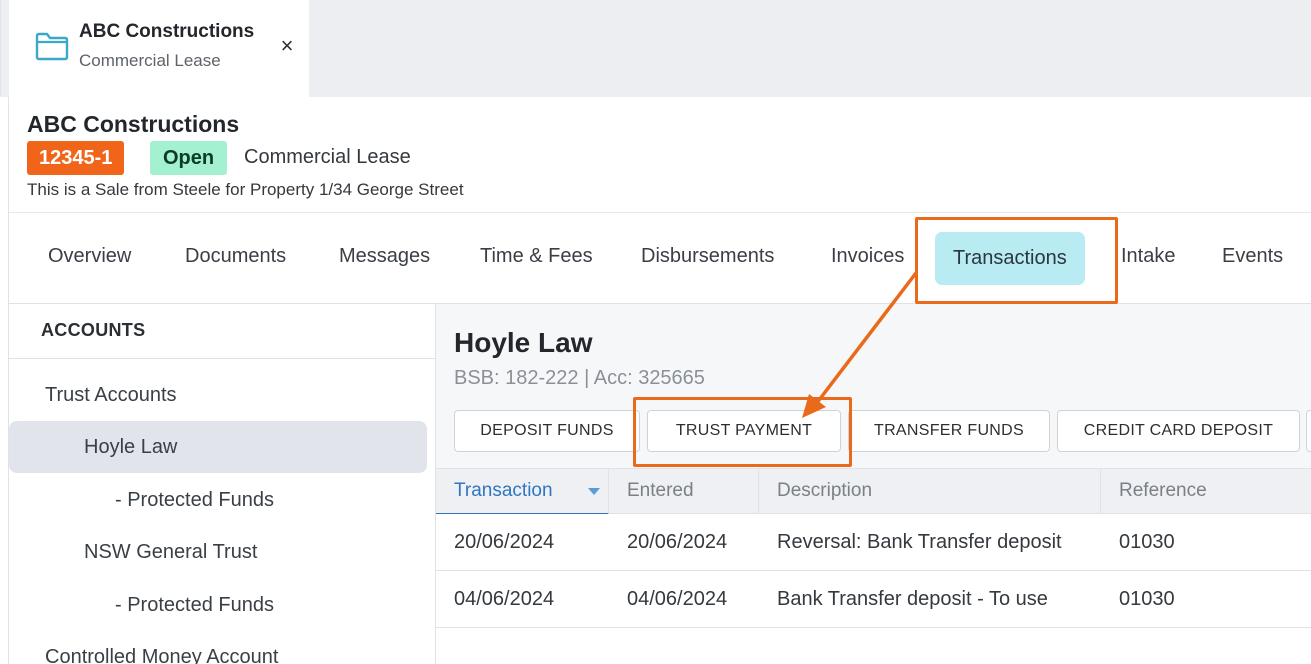  What do you see at coordinates (523, 342) in the screenshot?
I see `account-name: Hoyle Law` at bounding box center [523, 342].